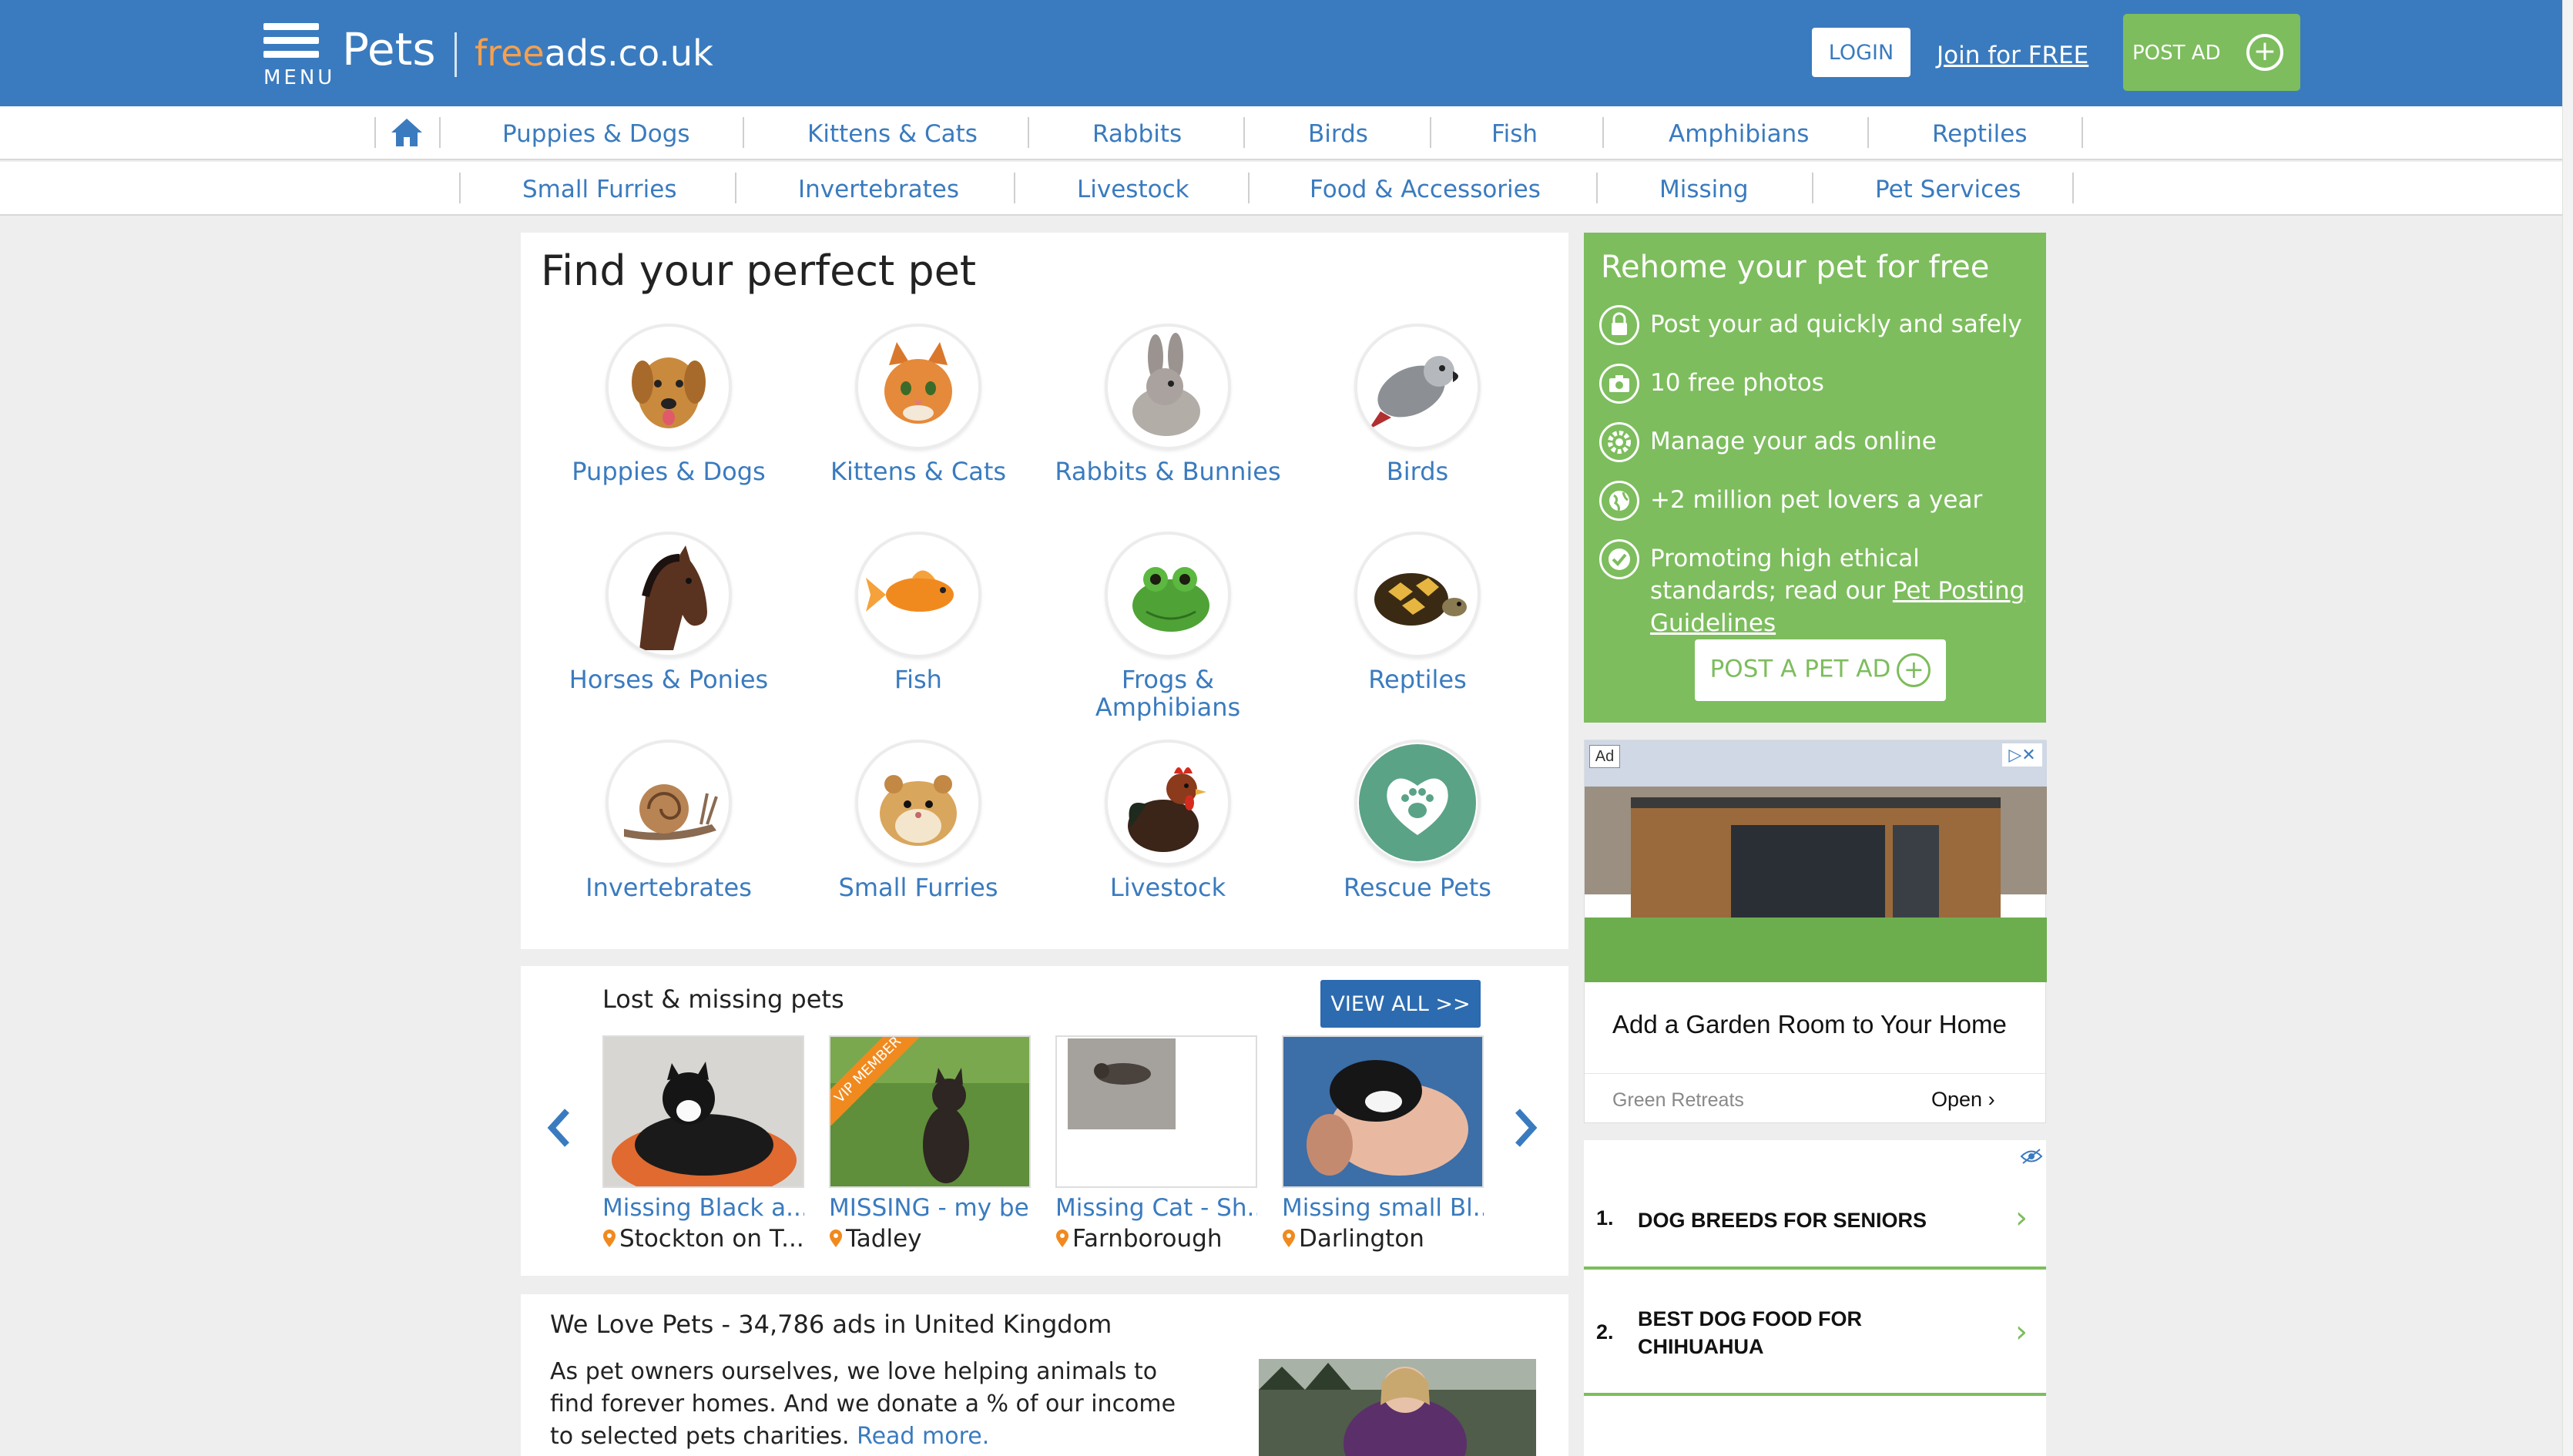 This screenshot has width=2573, height=1456. I want to click on nav-invertebrates: Invertebrates, so click(879, 189).